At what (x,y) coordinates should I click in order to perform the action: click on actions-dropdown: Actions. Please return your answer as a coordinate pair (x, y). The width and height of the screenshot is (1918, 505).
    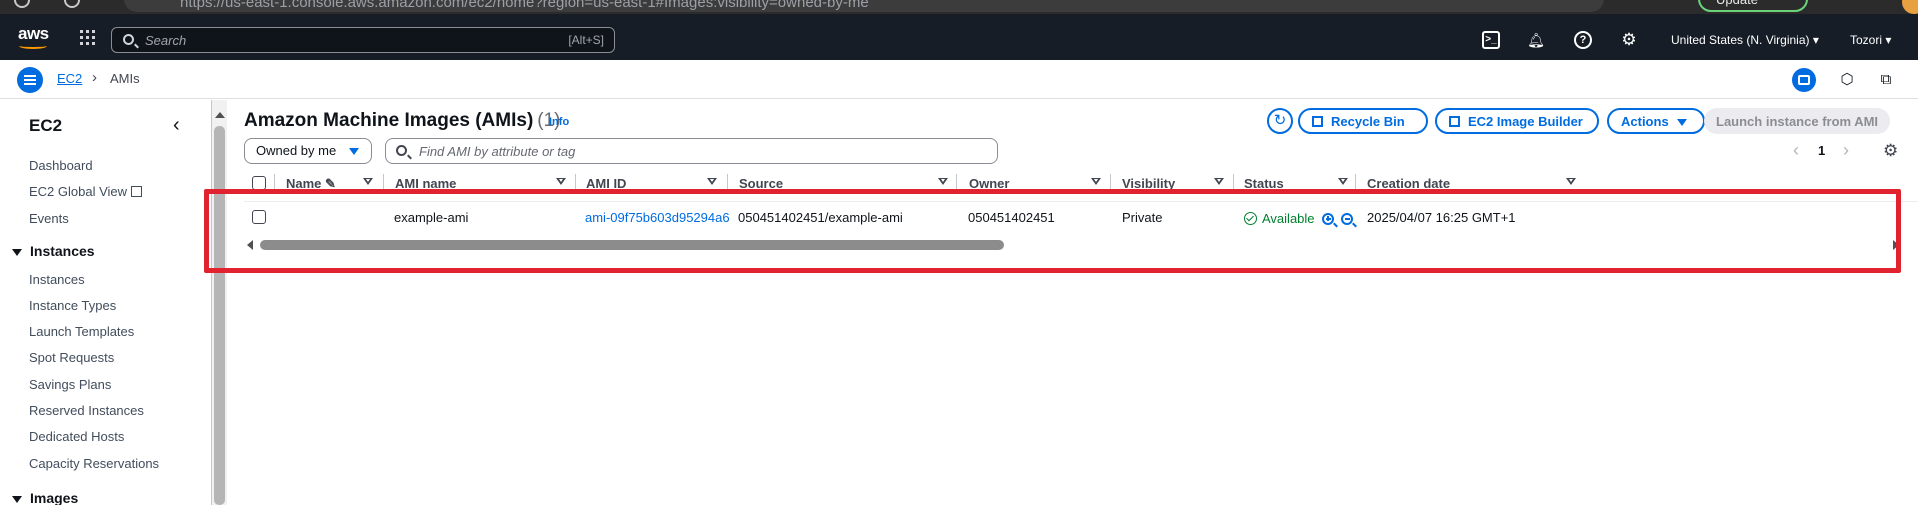
    Looking at the image, I should click on (1656, 121).